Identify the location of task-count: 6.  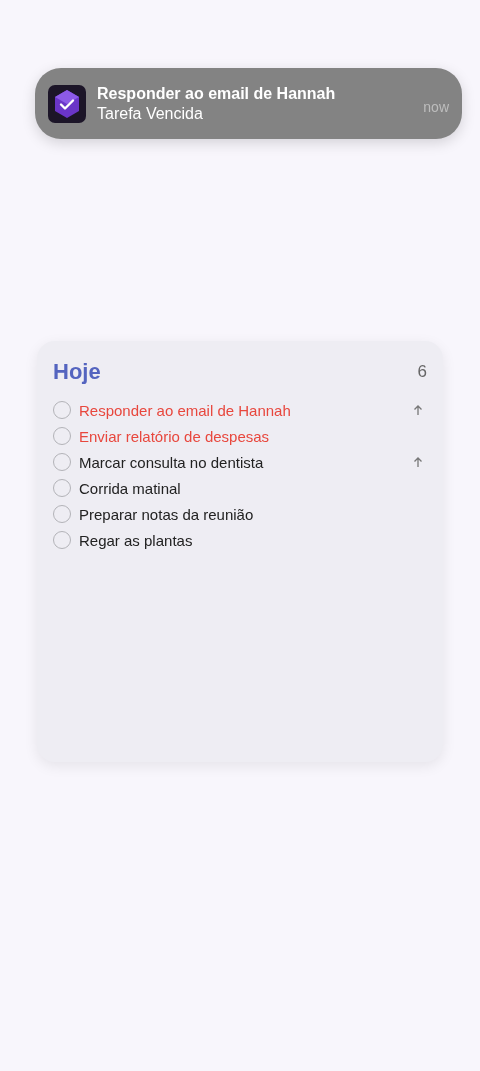
(422, 372).